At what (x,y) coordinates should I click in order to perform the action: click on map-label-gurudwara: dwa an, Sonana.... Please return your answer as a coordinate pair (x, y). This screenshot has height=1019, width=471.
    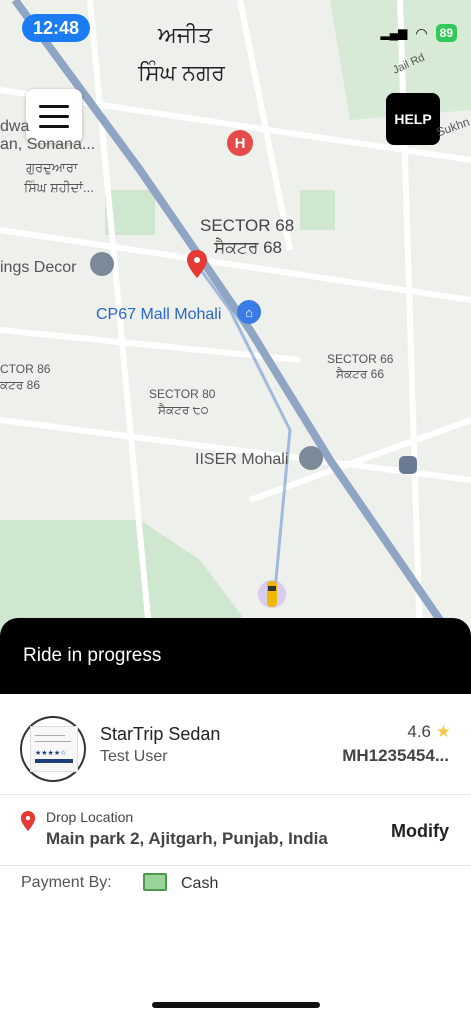
    Looking at the image, I should click on (48, 135).